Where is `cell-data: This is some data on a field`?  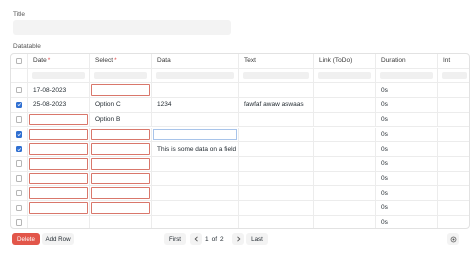 cell-data: This is some data on a field is located at coordinates (195, 149).